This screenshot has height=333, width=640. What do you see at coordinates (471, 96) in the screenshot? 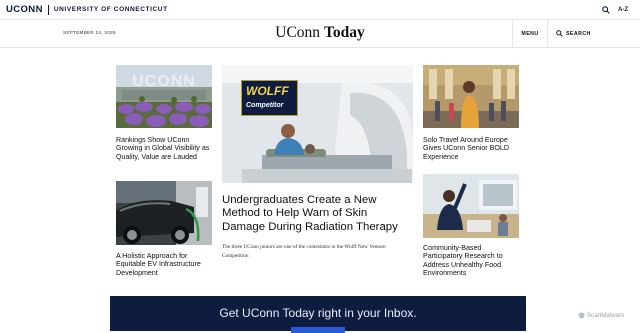
I see `story-image-travel` at bounding box center [471, 96].